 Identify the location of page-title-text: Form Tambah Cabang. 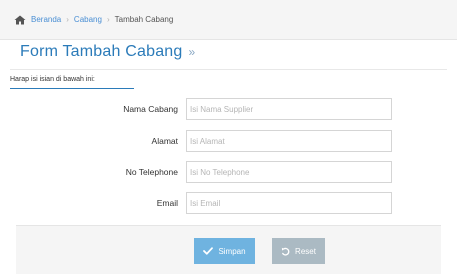
(101, 51).